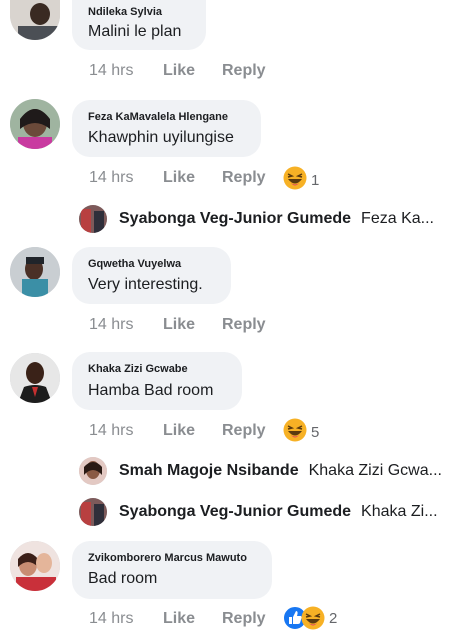  I want to click on comment-text: Very interesting., so click(145, 284).